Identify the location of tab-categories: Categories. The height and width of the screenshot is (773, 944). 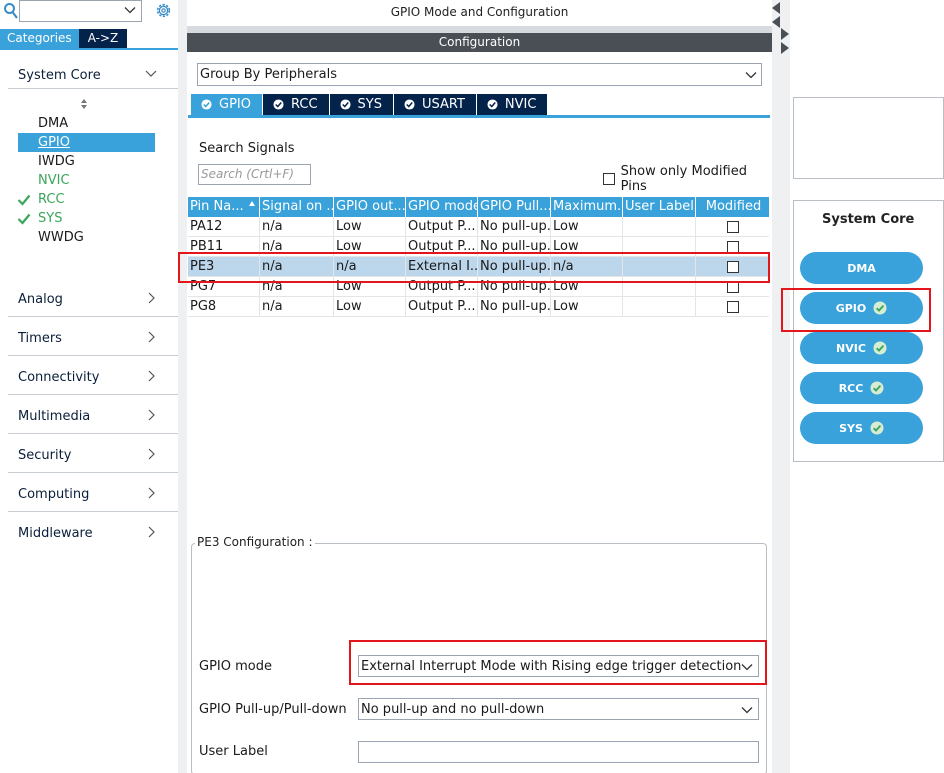
(39, 38).